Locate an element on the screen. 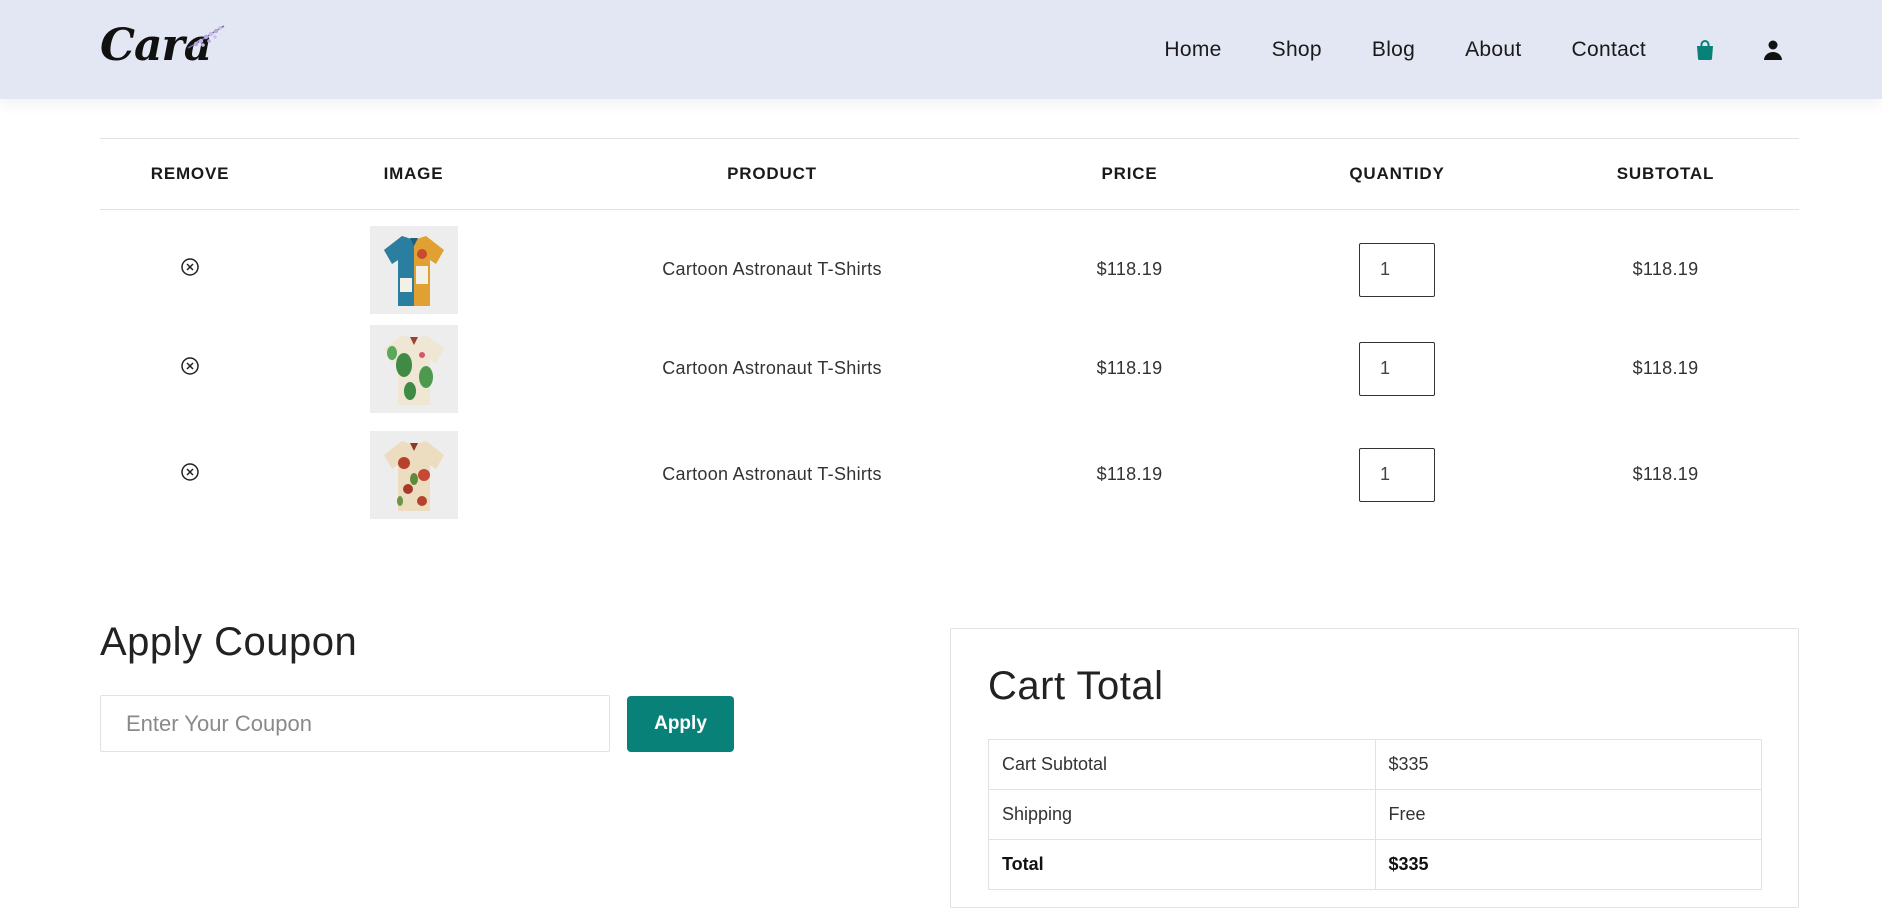  totals-row-subtotal: Cart Subtotal $335 is located at coordinates (1375, 764).